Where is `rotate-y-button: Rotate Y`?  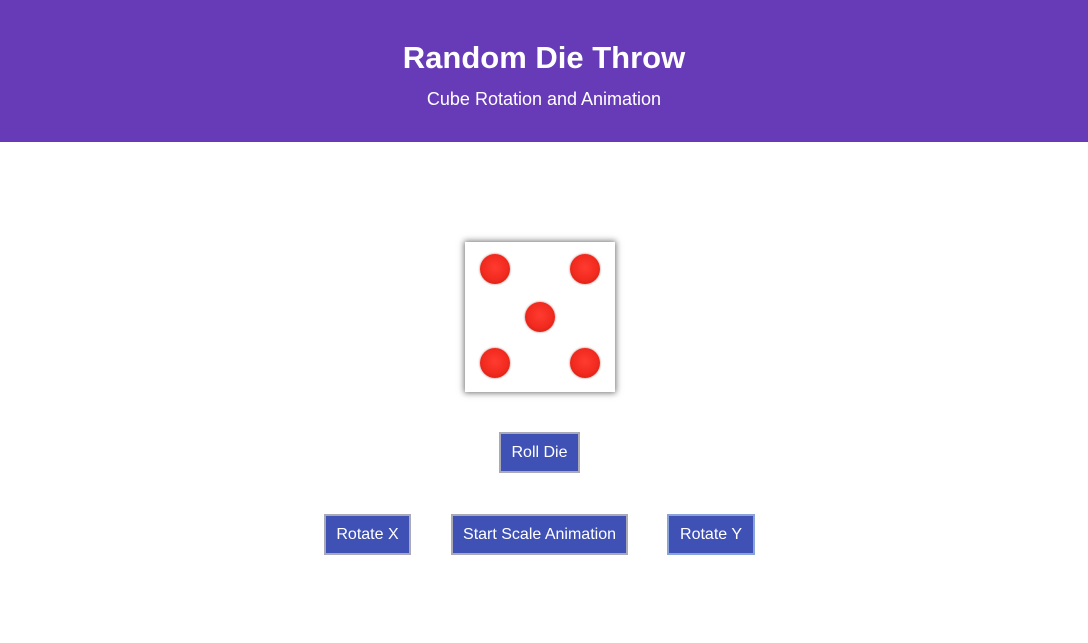
rotate-y-button: Rotate Y is located at coordinates (711, 534).